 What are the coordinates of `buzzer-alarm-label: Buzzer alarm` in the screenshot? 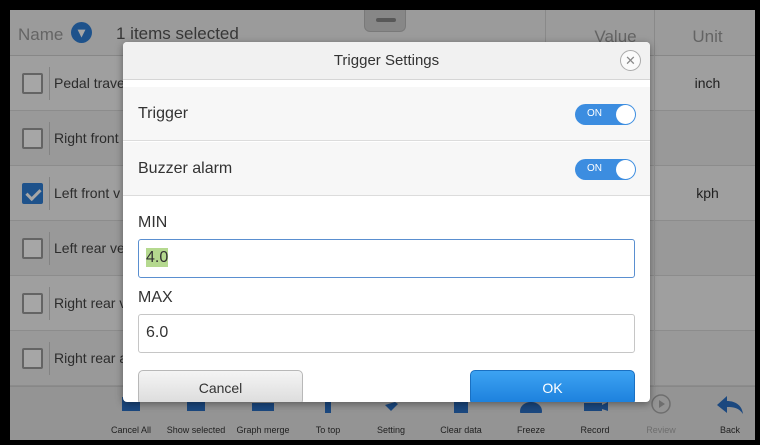 It's located at (185, 168).